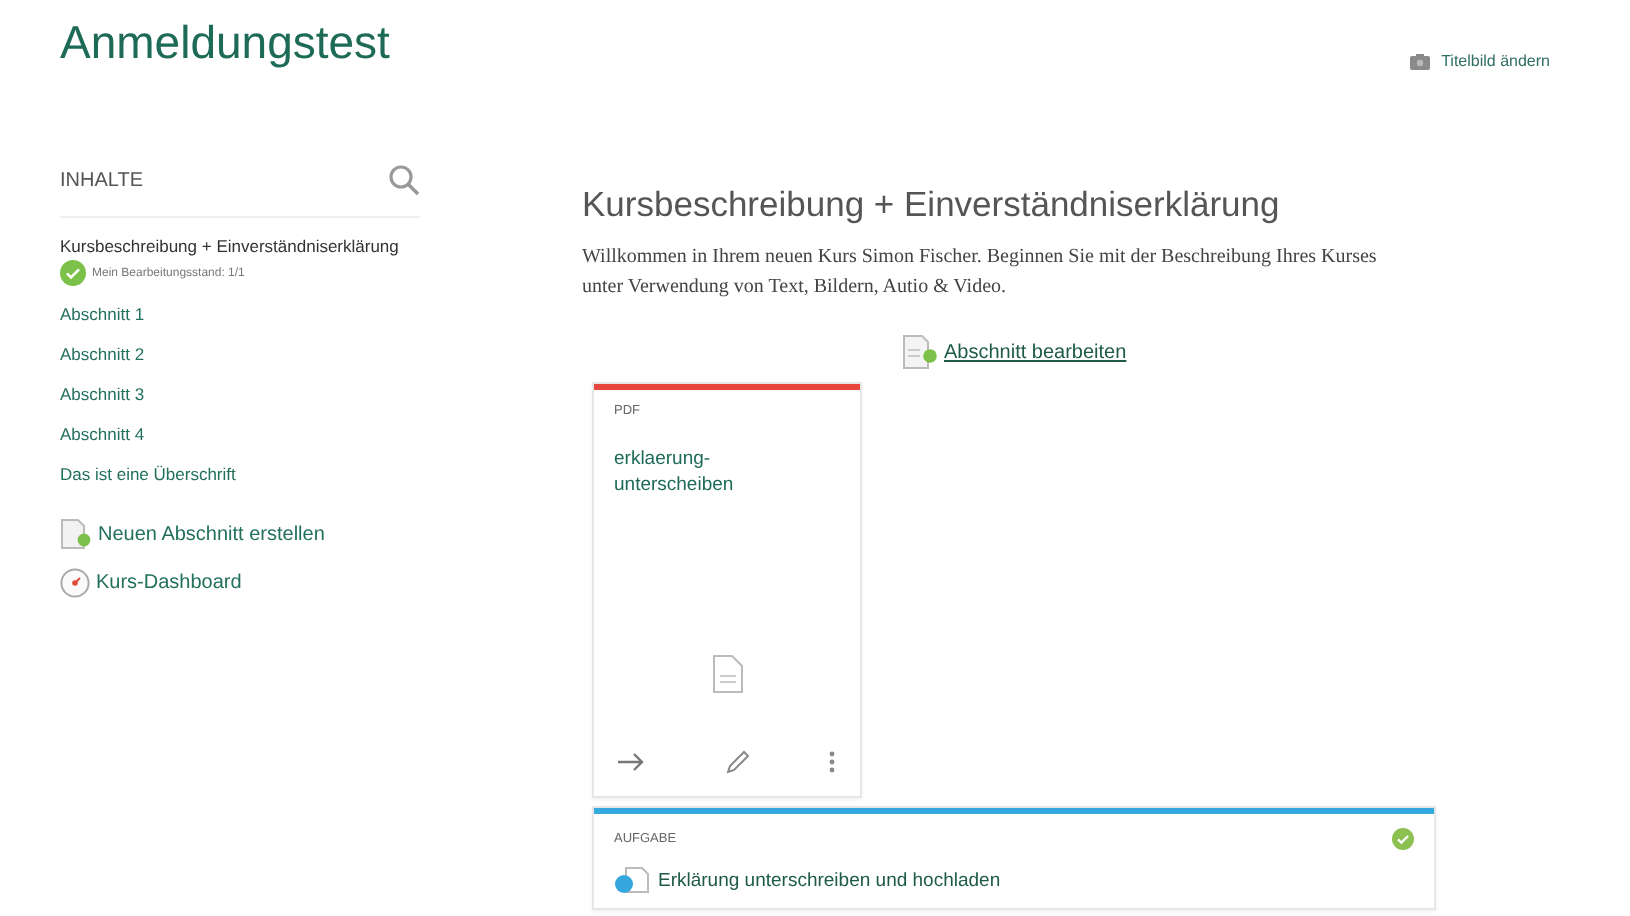 Image resolution: width=1630 pixels, height=916 pixels. Describe the element at coordinates (240, 434) in the screenshot. I see `section-link: Abschnitt 4` at that location.